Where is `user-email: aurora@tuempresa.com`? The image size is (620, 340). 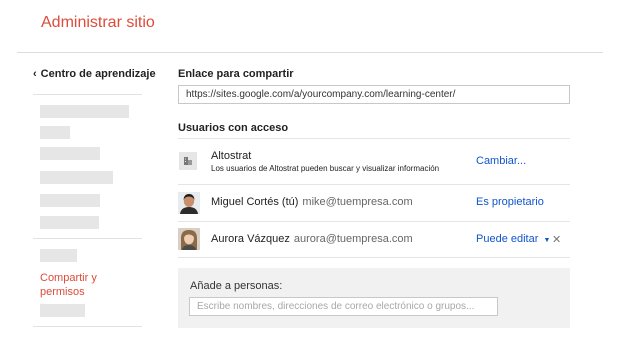 user-email: aurora@tuempresa.com is located at coordinates (353, 239).